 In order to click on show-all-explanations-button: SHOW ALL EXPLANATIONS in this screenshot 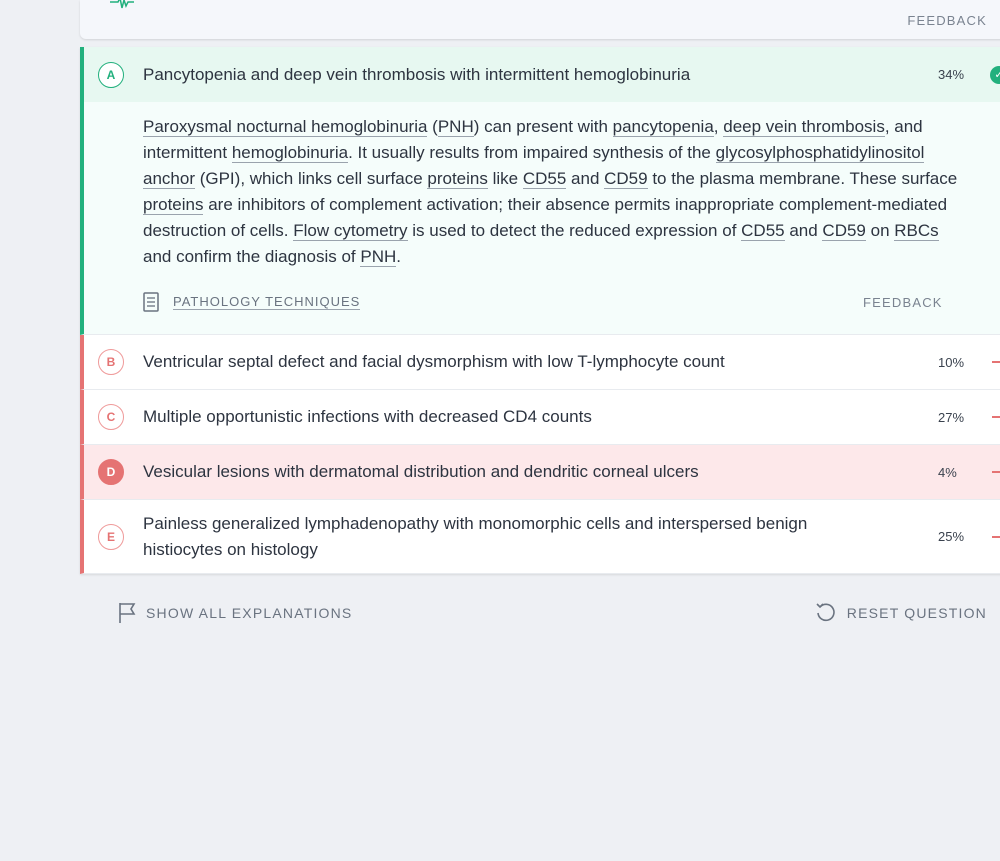, I will do `click(235, 613)`.